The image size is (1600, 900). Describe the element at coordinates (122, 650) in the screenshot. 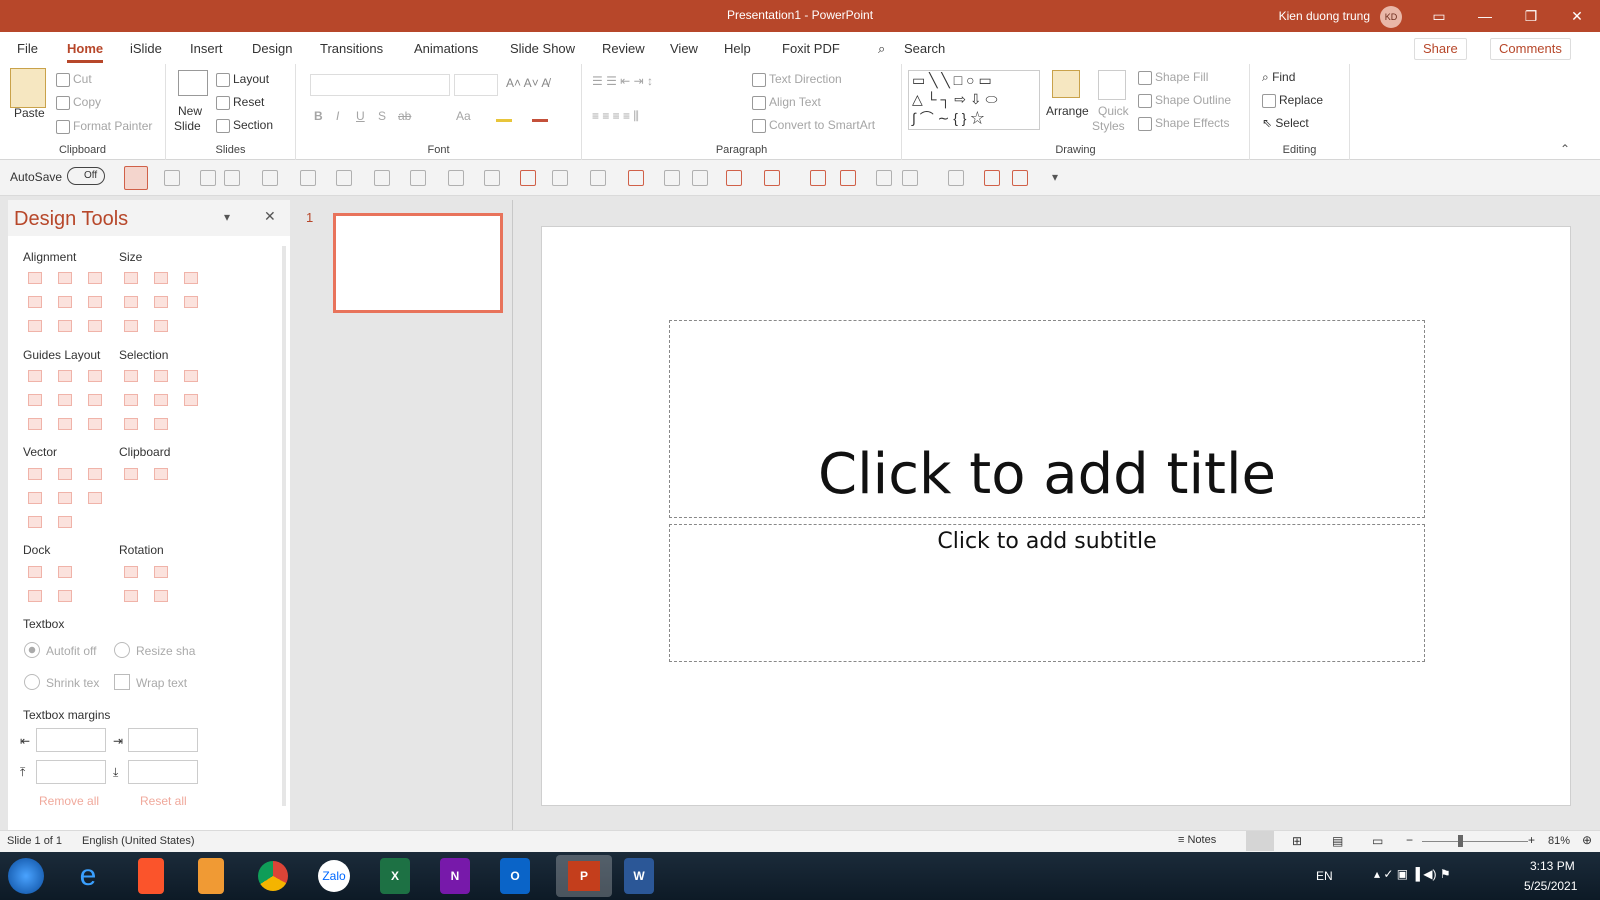

I see `resize-shape-radio` at that location.